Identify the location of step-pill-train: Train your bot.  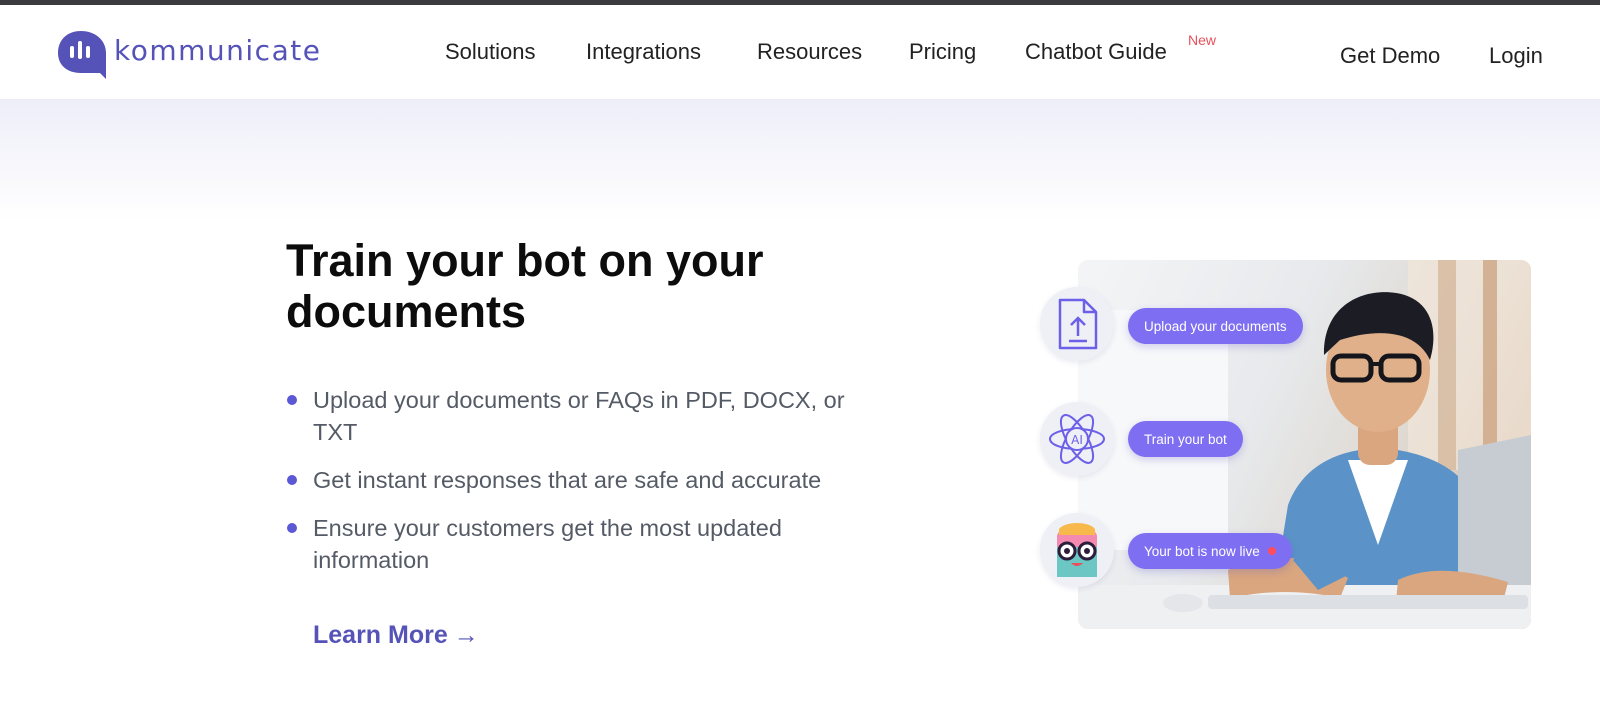
(1185, 439).